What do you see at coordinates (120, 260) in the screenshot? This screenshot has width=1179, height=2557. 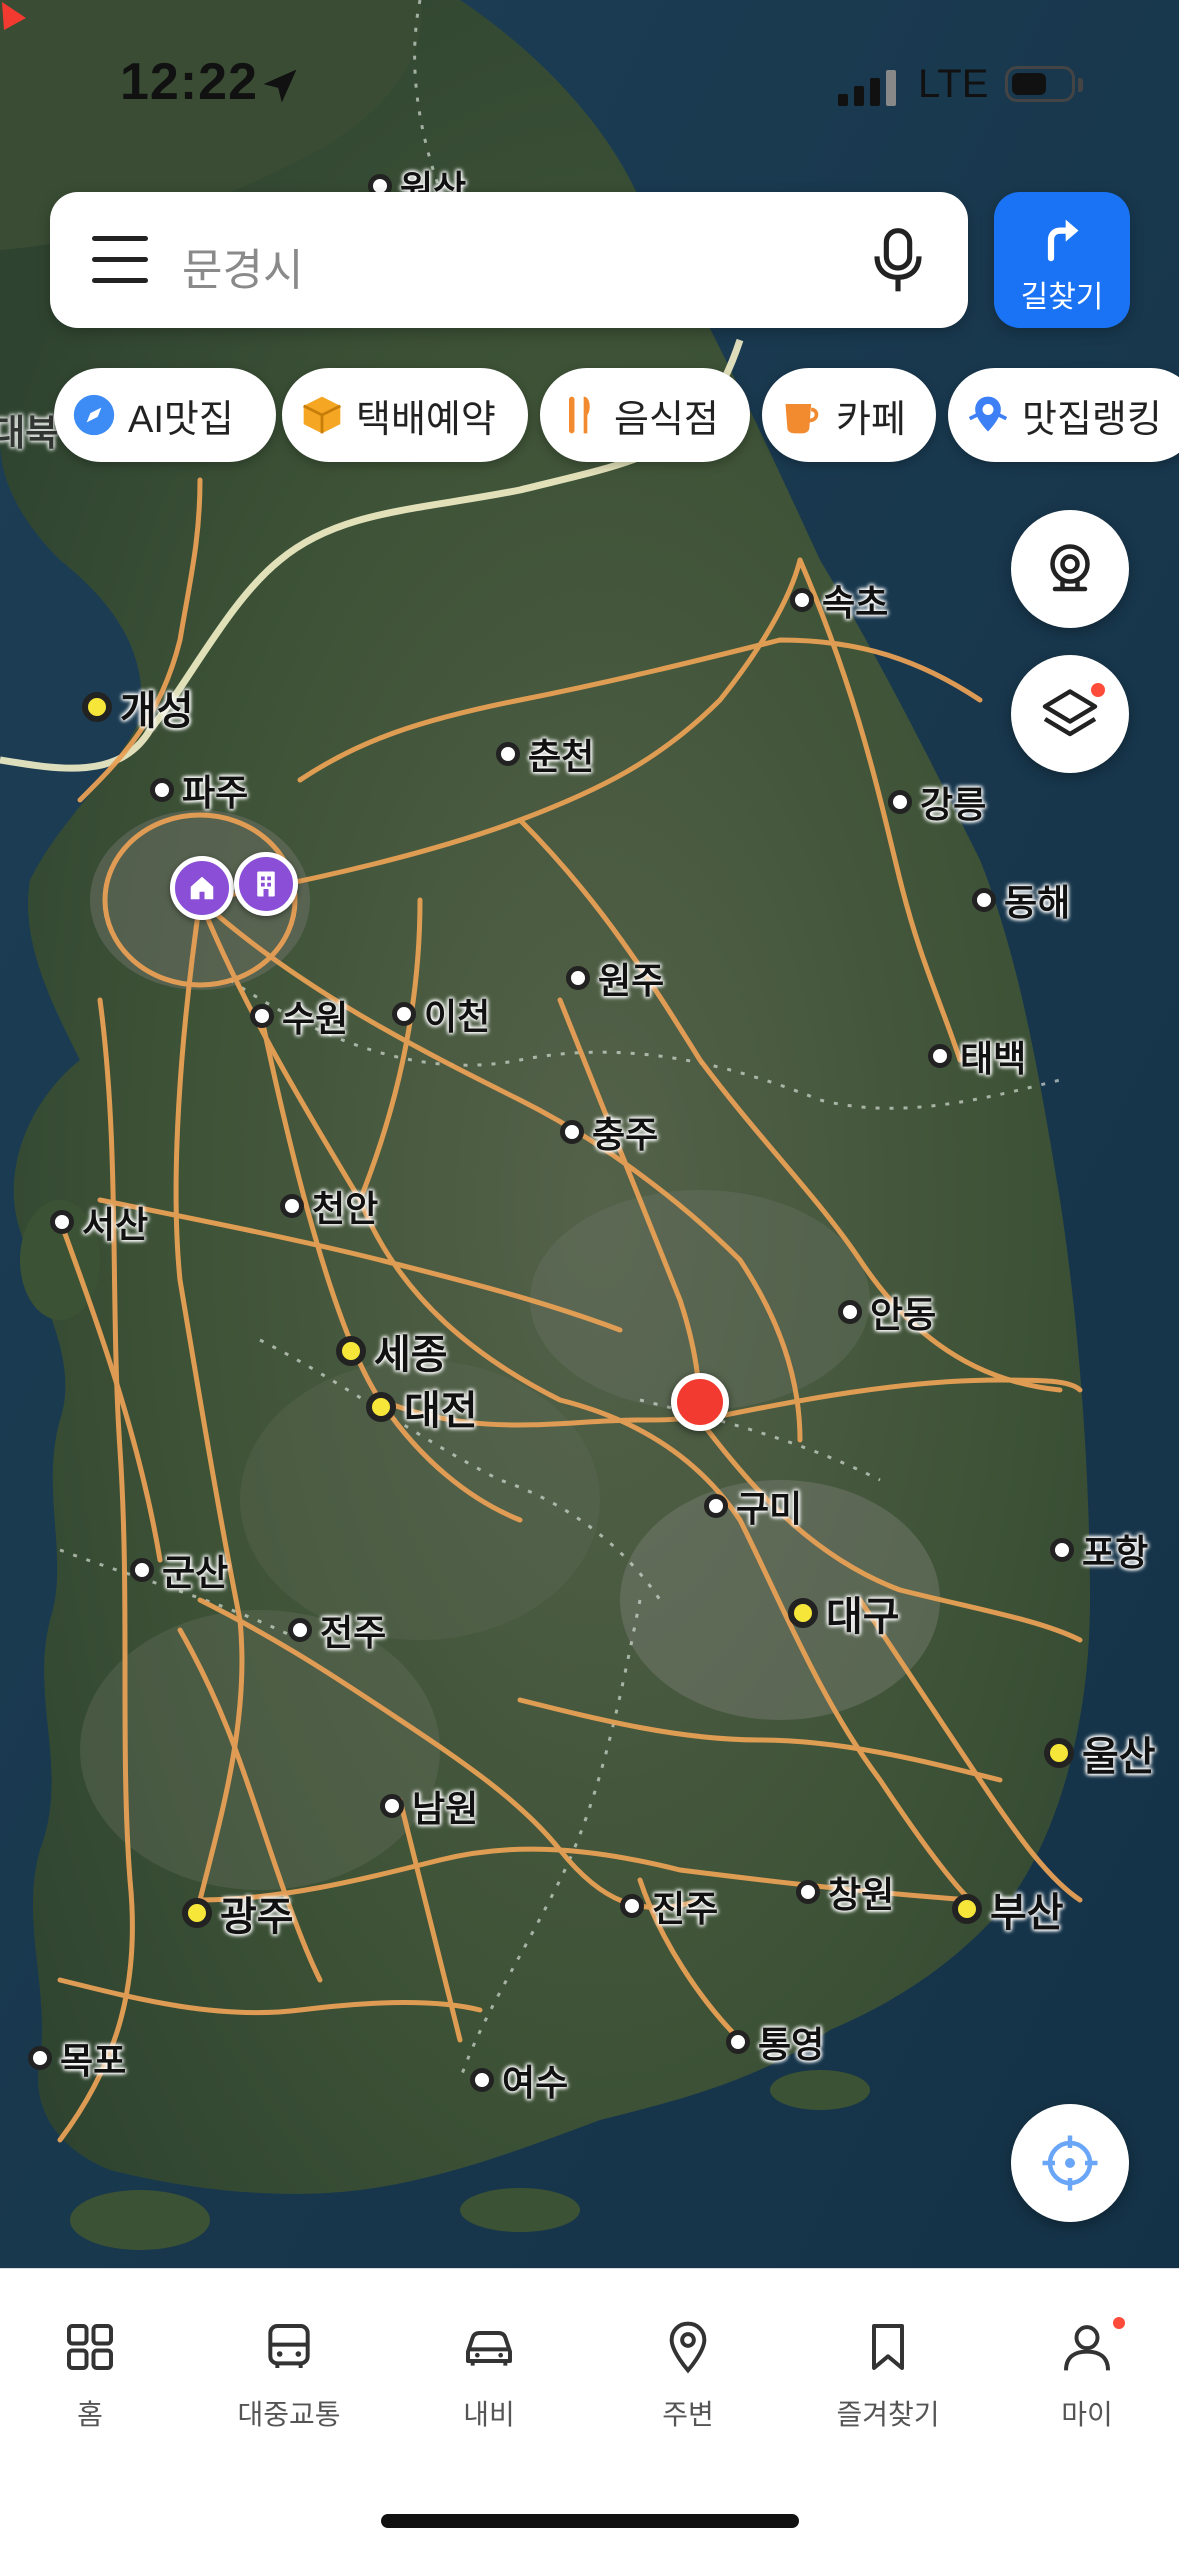 I see `hamburger-menu-icon` at bounding box center [120, 260].